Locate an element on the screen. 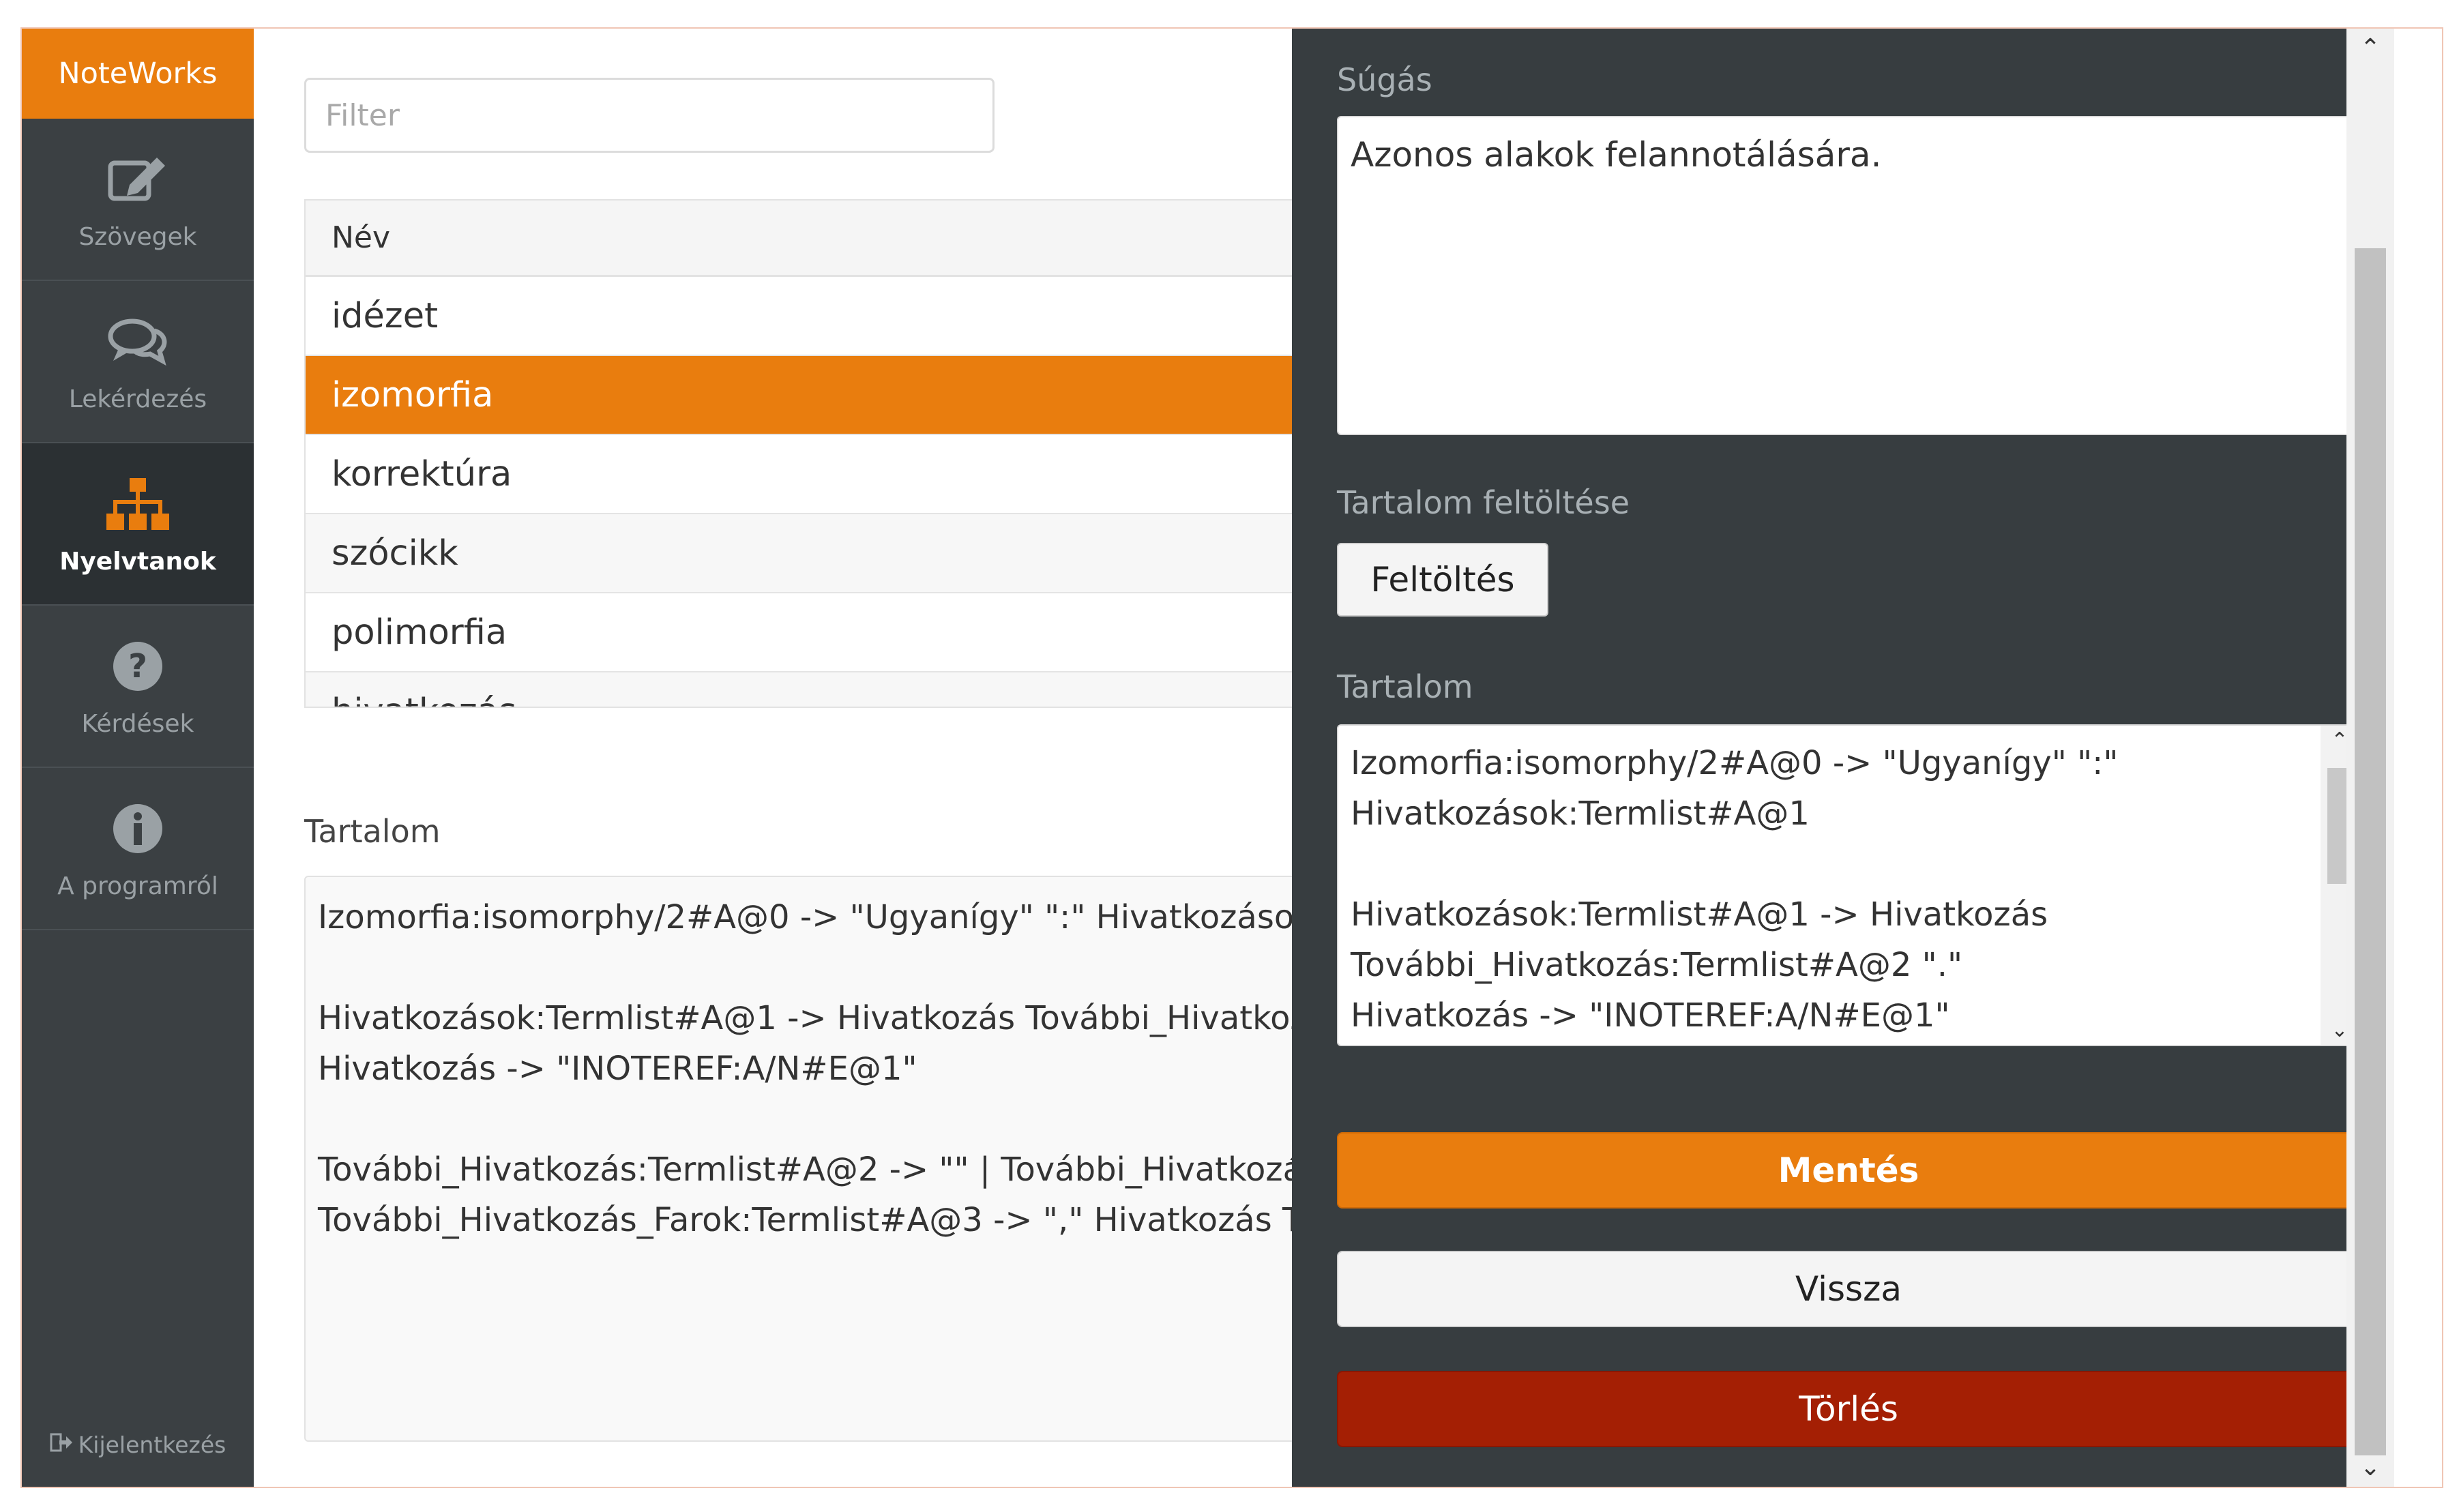  brand-logo: NoteWorks is located at coordinates (138, 74).